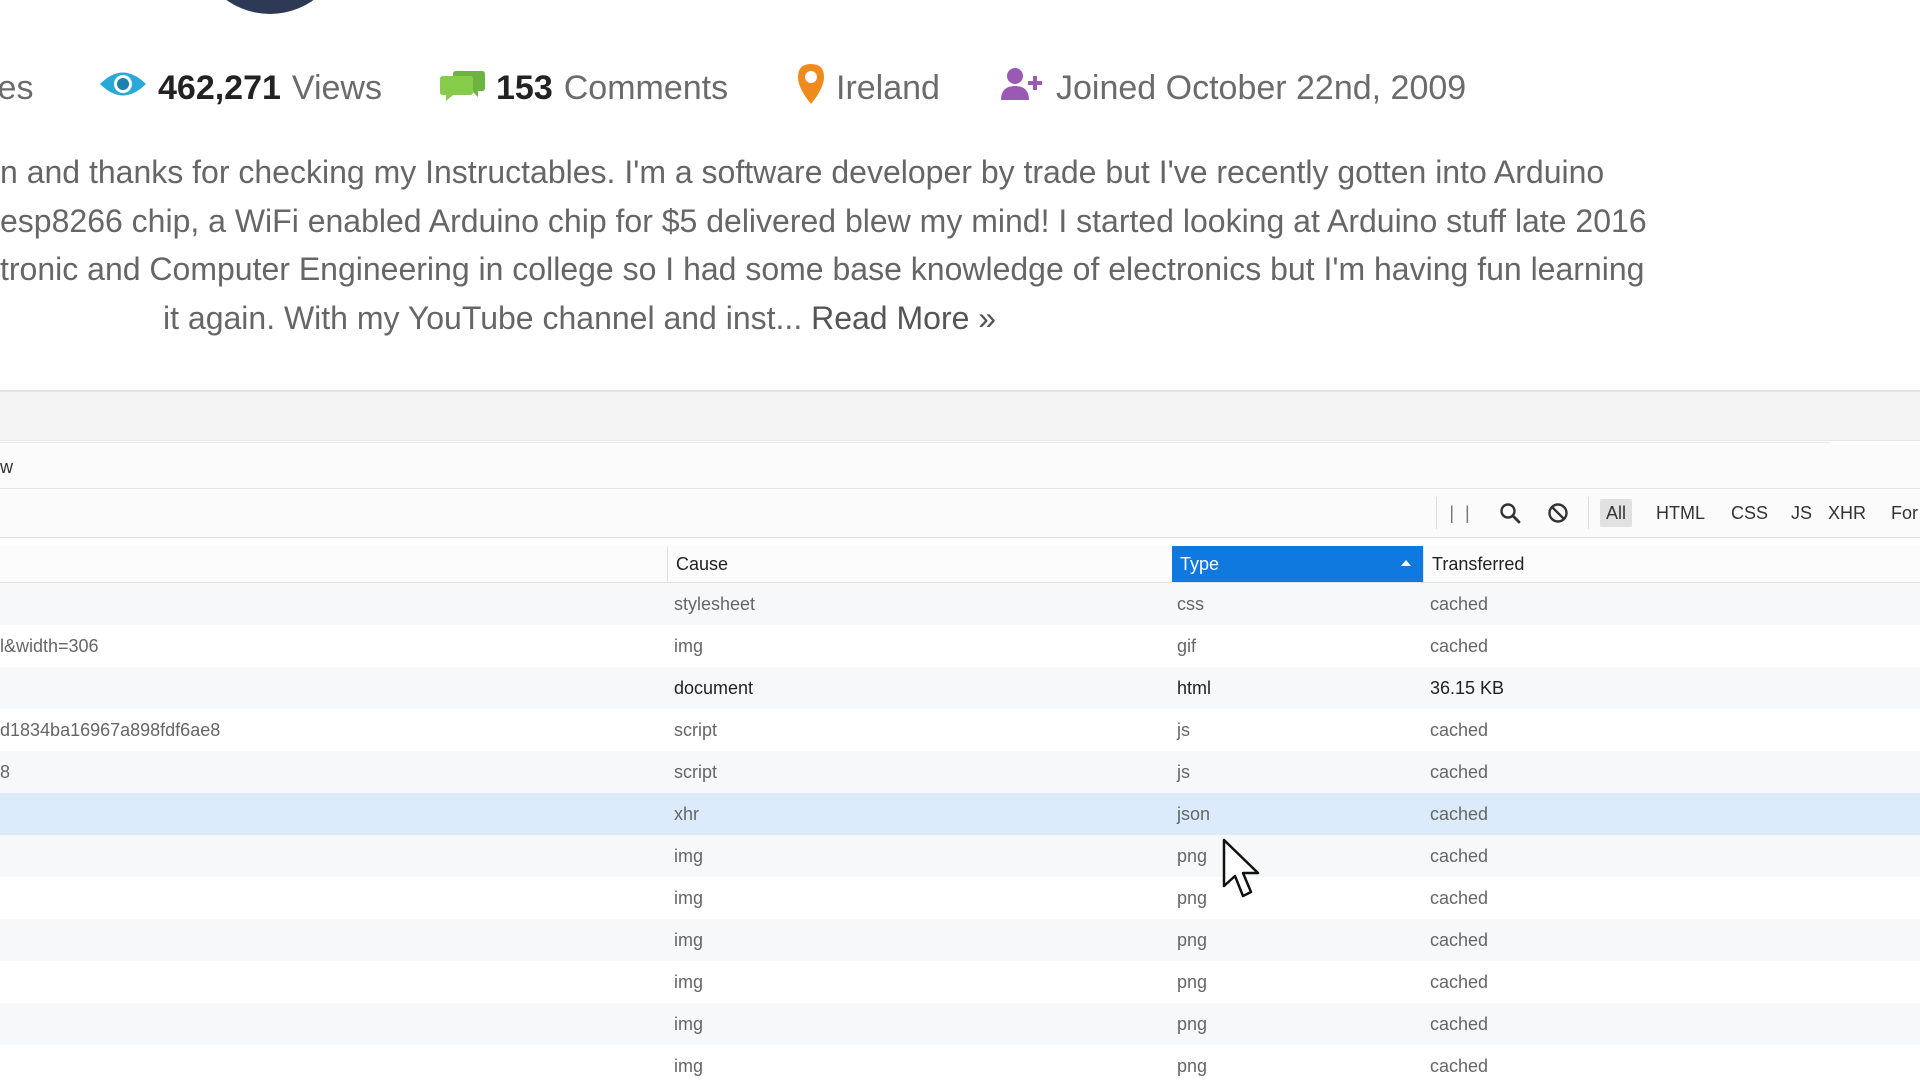 This screenshot has width=1920, height=1087. What do you see at coordinates (1200, 563) in the screenshot?
I see `column-type-label: Type` at bounding box center [1200, 563].